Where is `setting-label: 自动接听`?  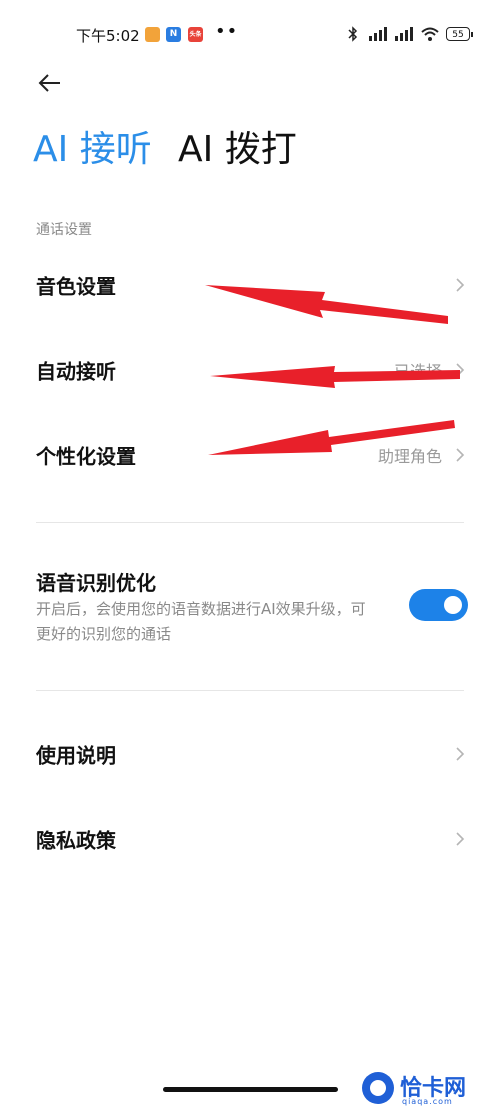
setting-label: 自动接听 is located at coordinates (76, 371).